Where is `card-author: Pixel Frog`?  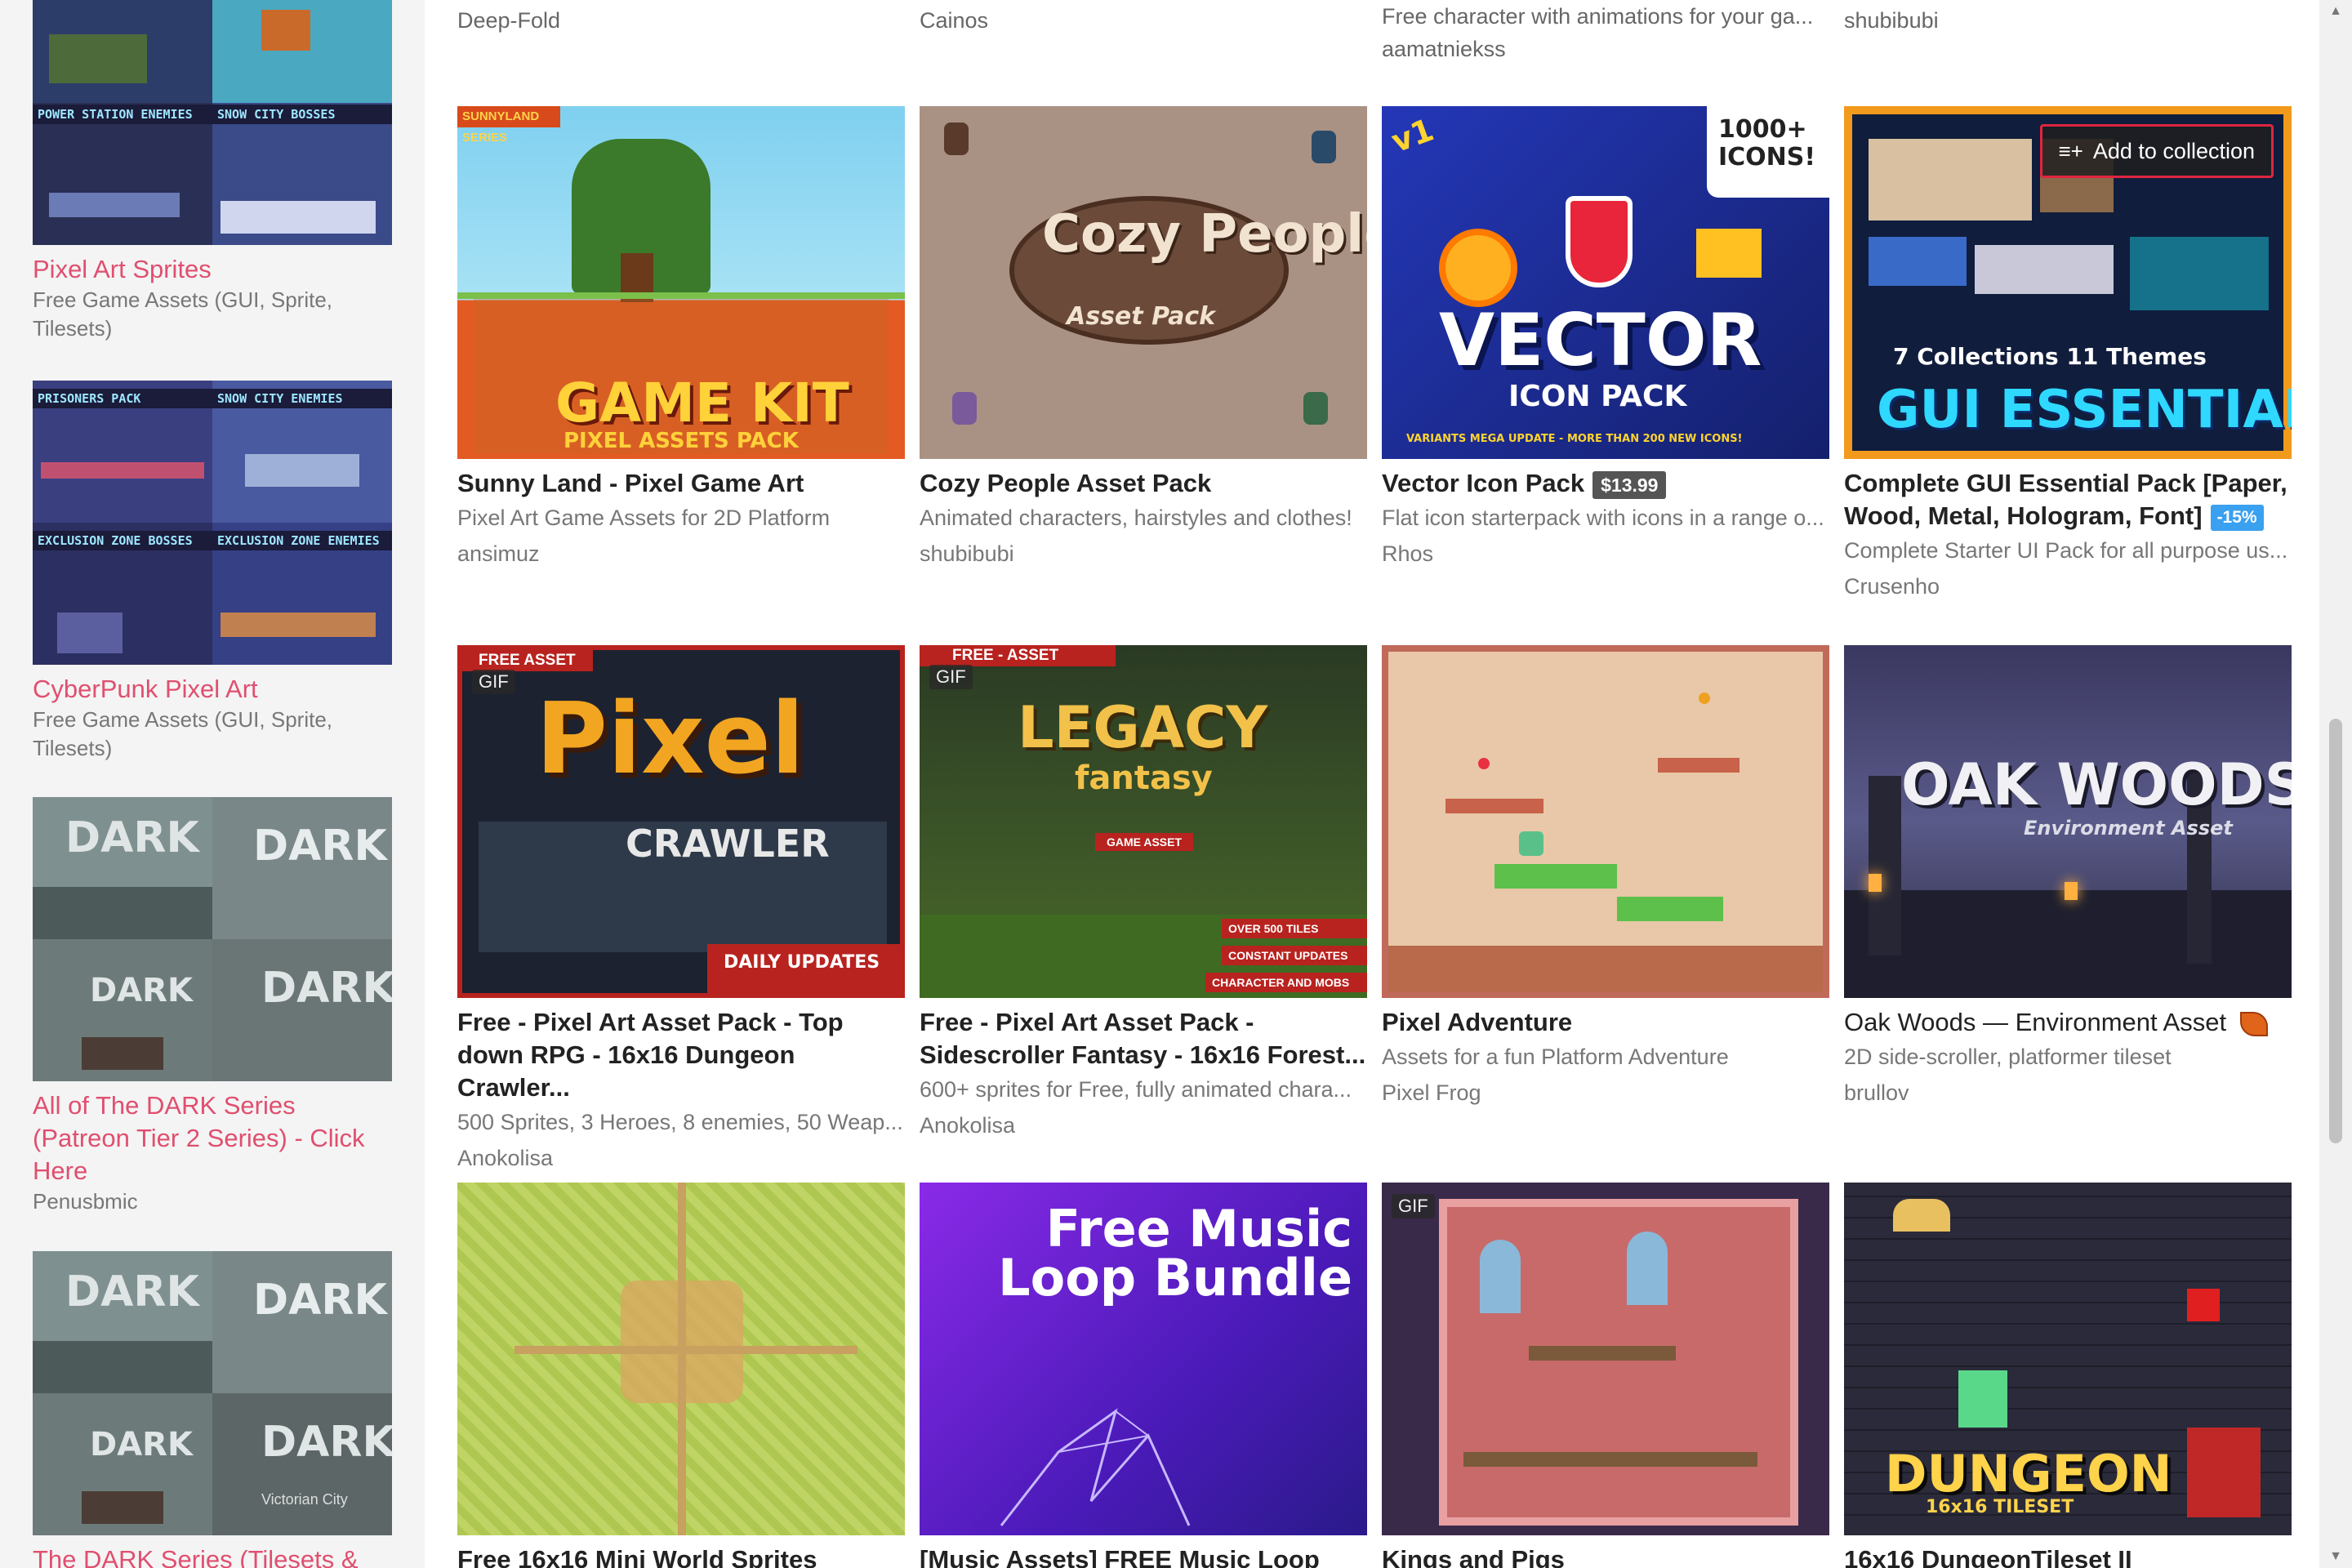 card-author: Pixel Frog is located at coordinates (1605, 1093).